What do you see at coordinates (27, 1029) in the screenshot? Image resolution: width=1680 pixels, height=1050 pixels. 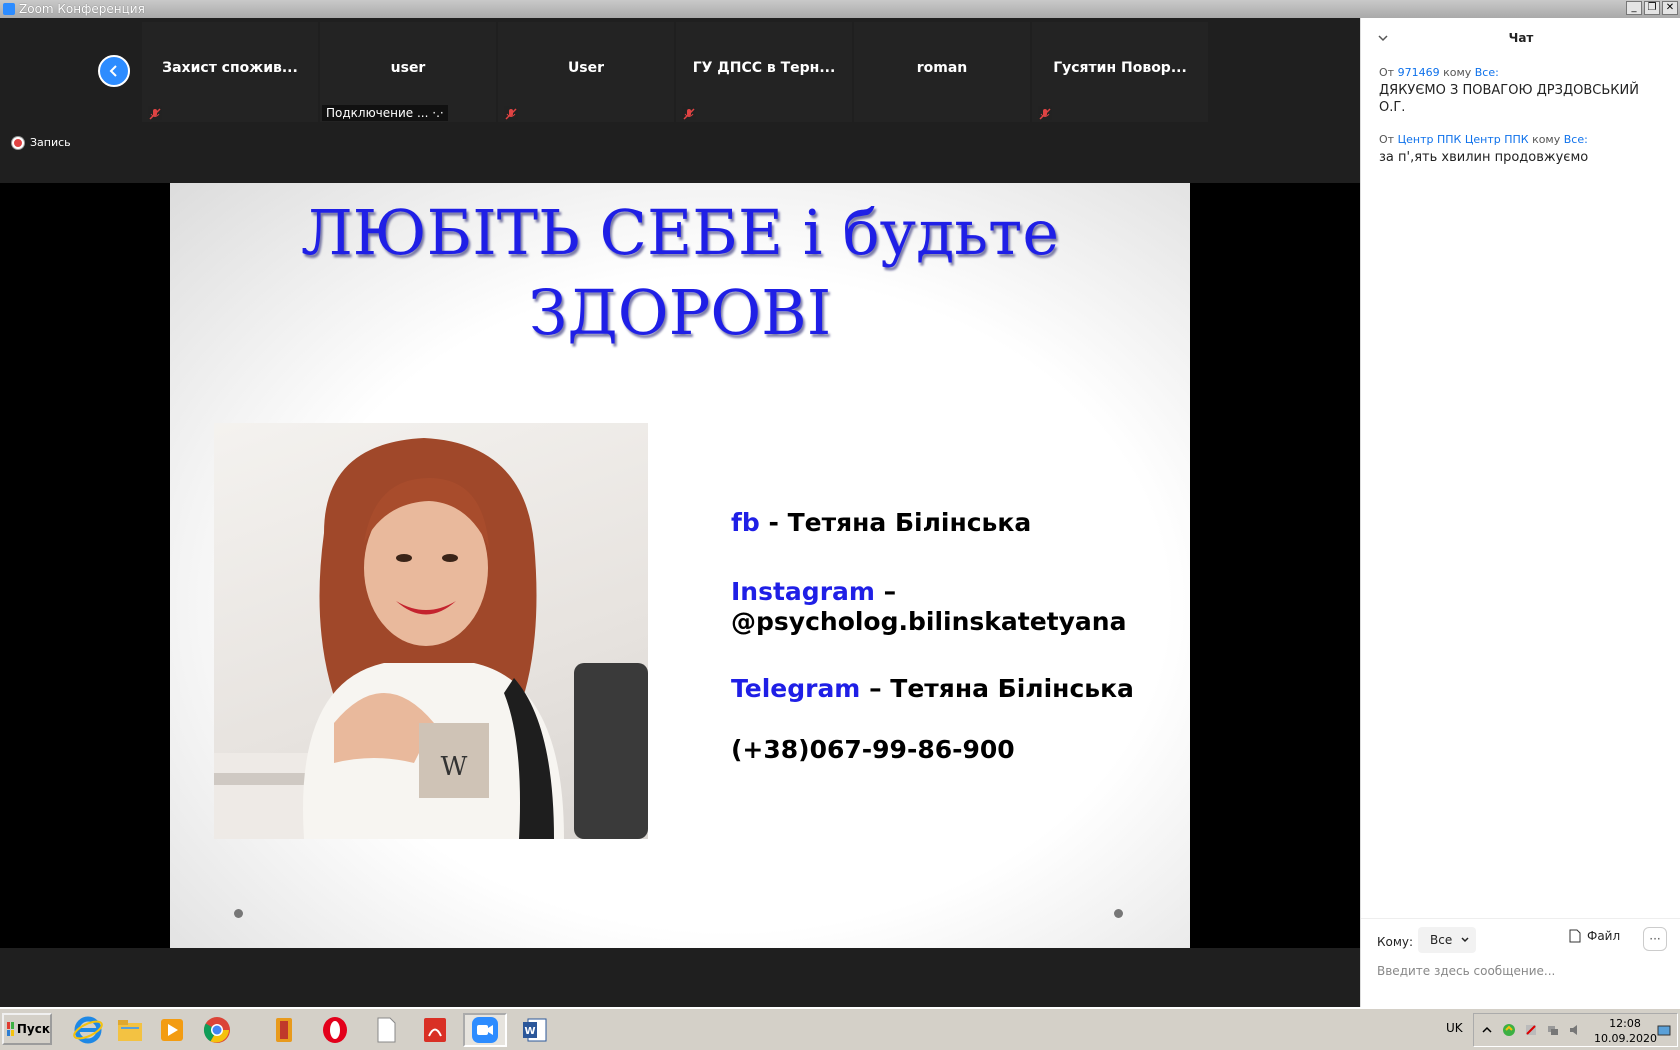 I see `start-button: Пуск` at bounding box center [27, 1029].